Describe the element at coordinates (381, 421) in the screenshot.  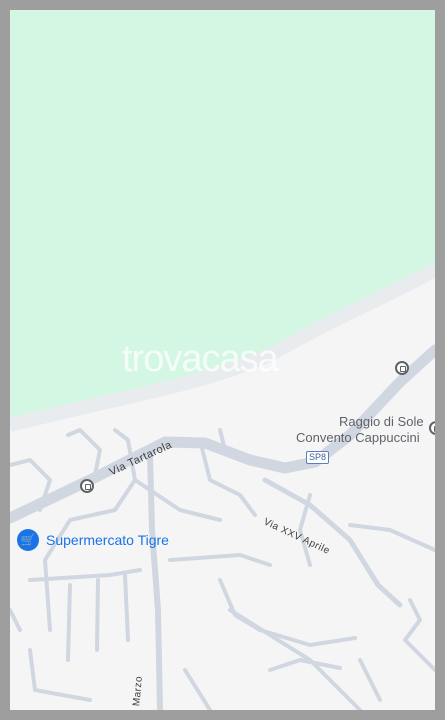
I see `place-label-raggio-di-sole: Raggio di Sole` at that location.